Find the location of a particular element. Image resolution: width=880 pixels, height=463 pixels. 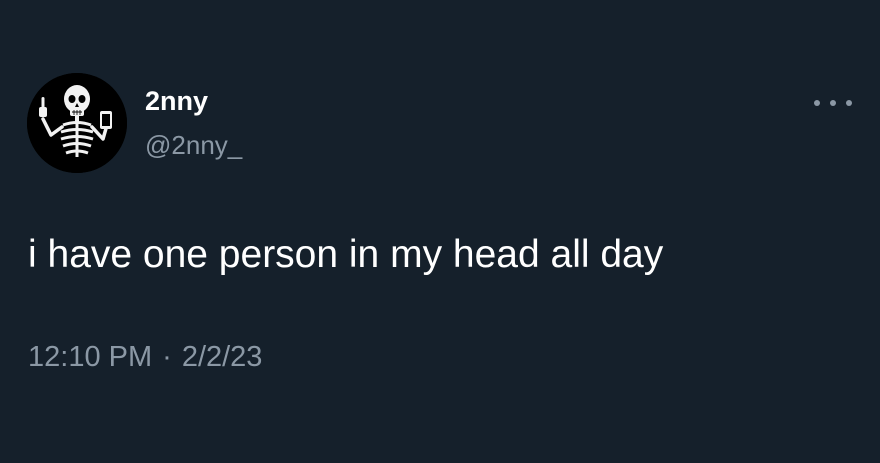

avatar is located at coordinates (77, 123).